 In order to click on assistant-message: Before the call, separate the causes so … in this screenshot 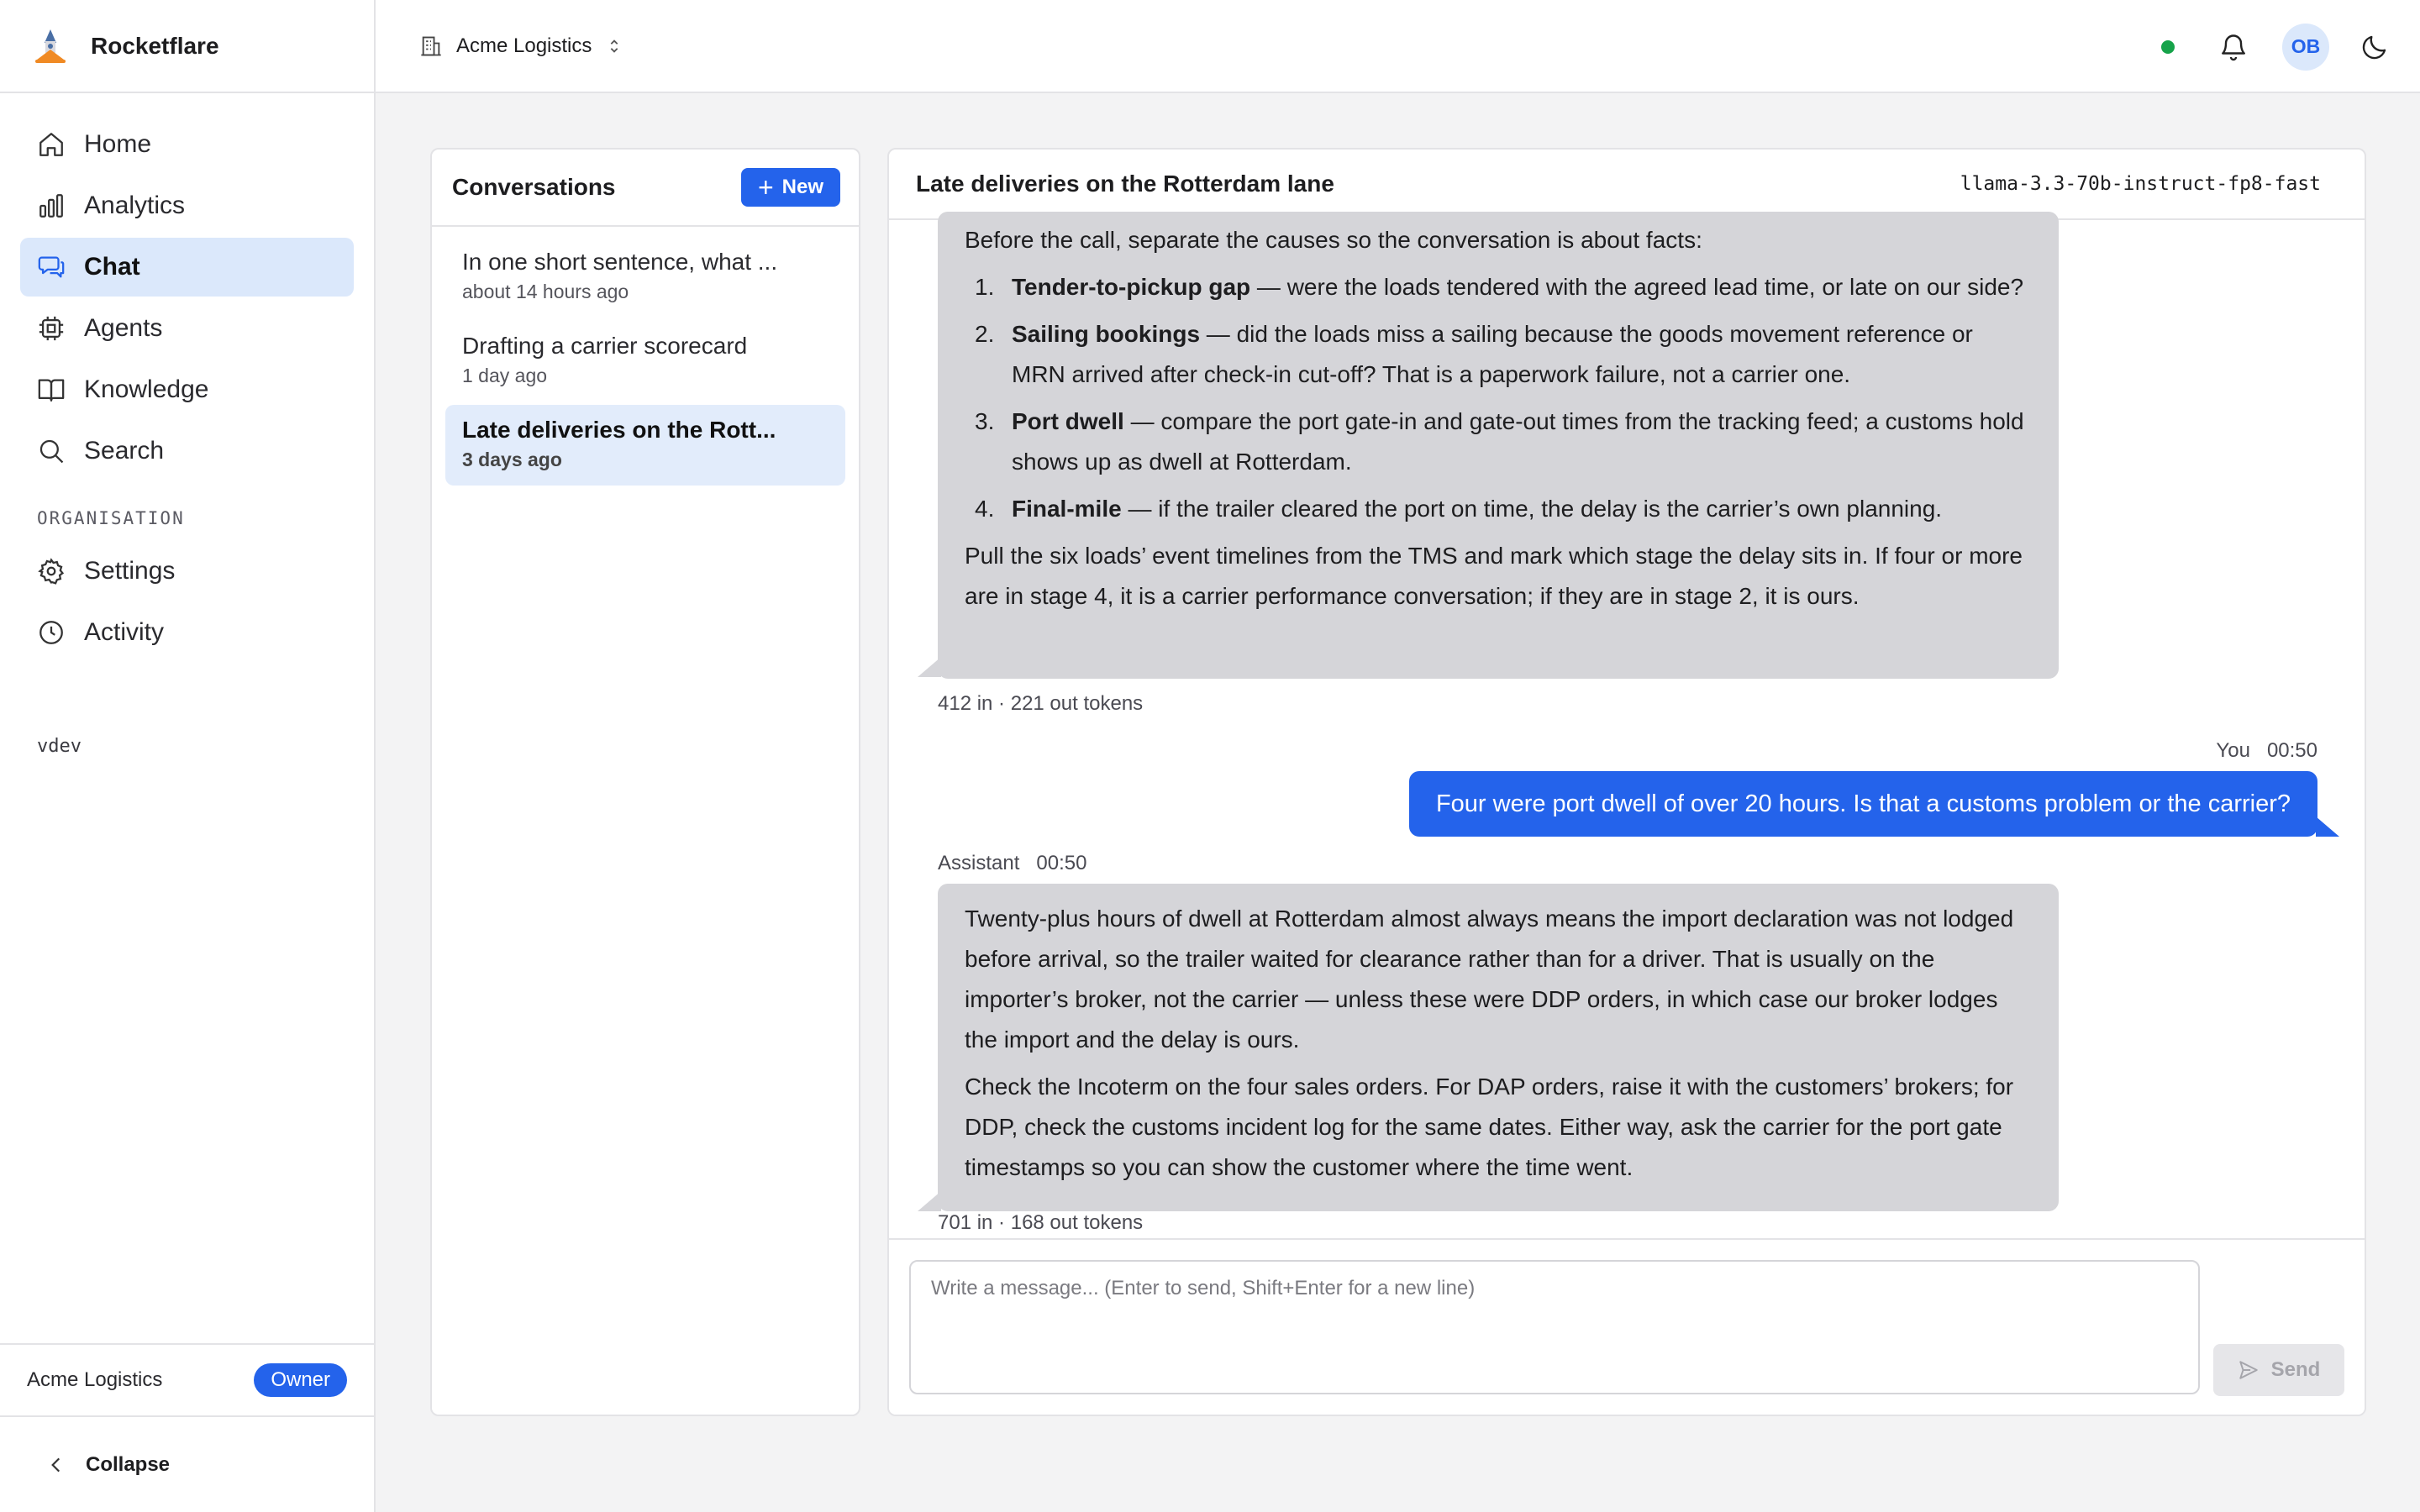, I will do `click(1498, 445)`.